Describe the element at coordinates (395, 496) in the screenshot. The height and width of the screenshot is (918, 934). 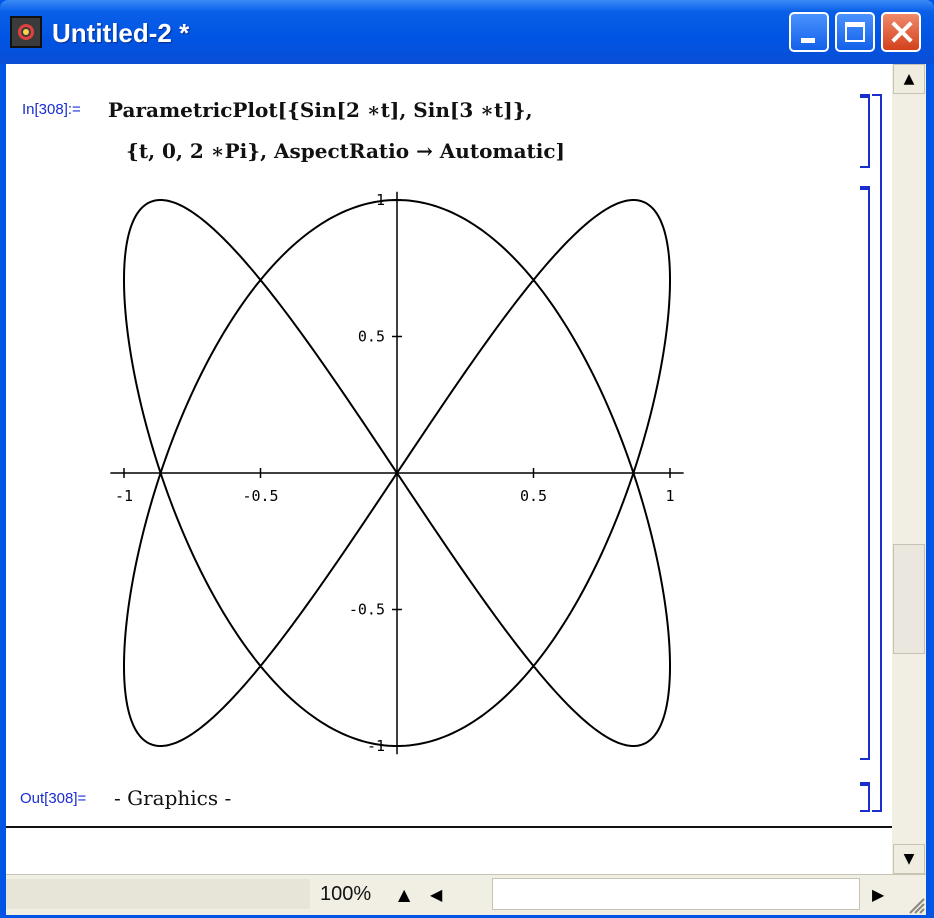
I see `x-tick-labels: -1 -0.5 0.5 1` at that location.